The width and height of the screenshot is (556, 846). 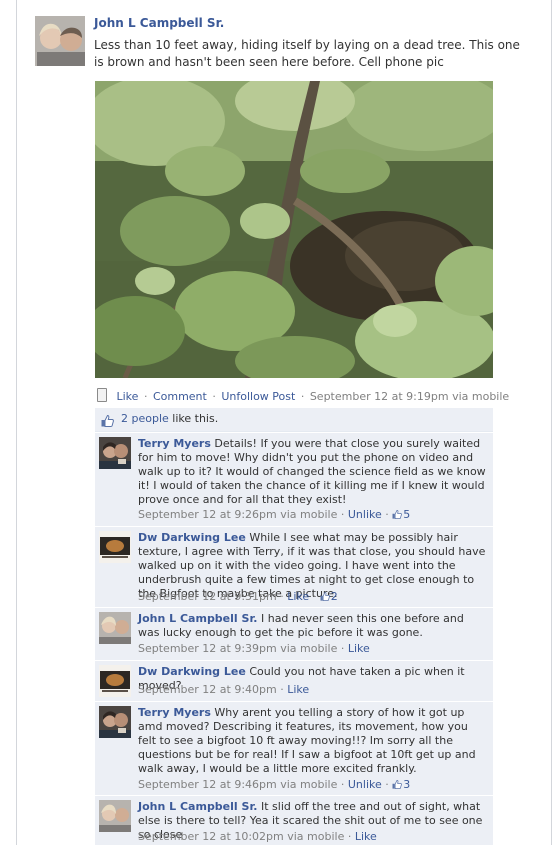 What do you see at coordinates (180, 396) in the screenshot?
I see `comment-link: Comment` at bounding box center [180, 396].